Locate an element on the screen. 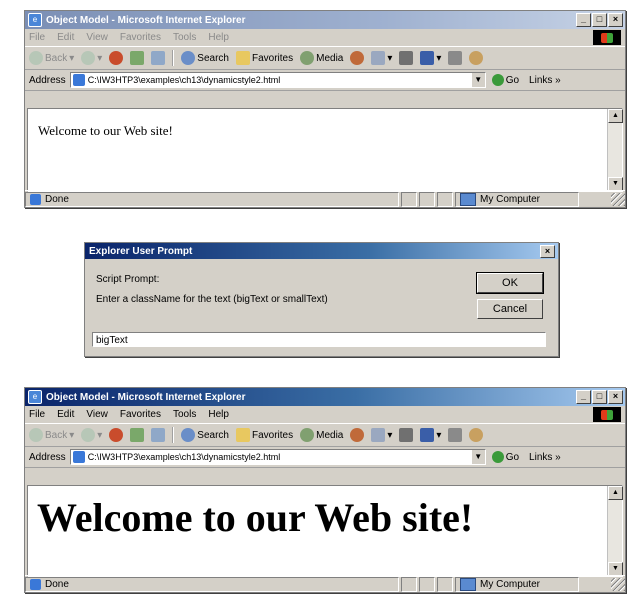 This screenshot has height=597, width=630. media-icon is located at coordinates (307, 58).